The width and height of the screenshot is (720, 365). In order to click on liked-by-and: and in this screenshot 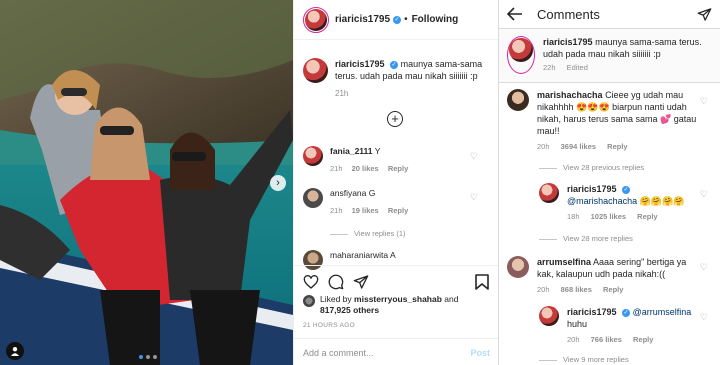, I will do `click(451, 299)`.